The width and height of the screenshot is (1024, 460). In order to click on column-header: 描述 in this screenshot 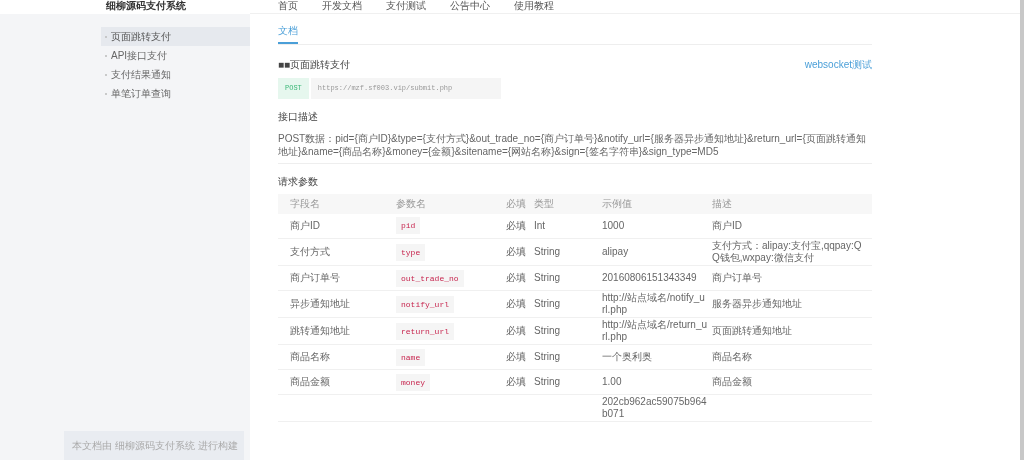, I will do `click(792, 203)`.